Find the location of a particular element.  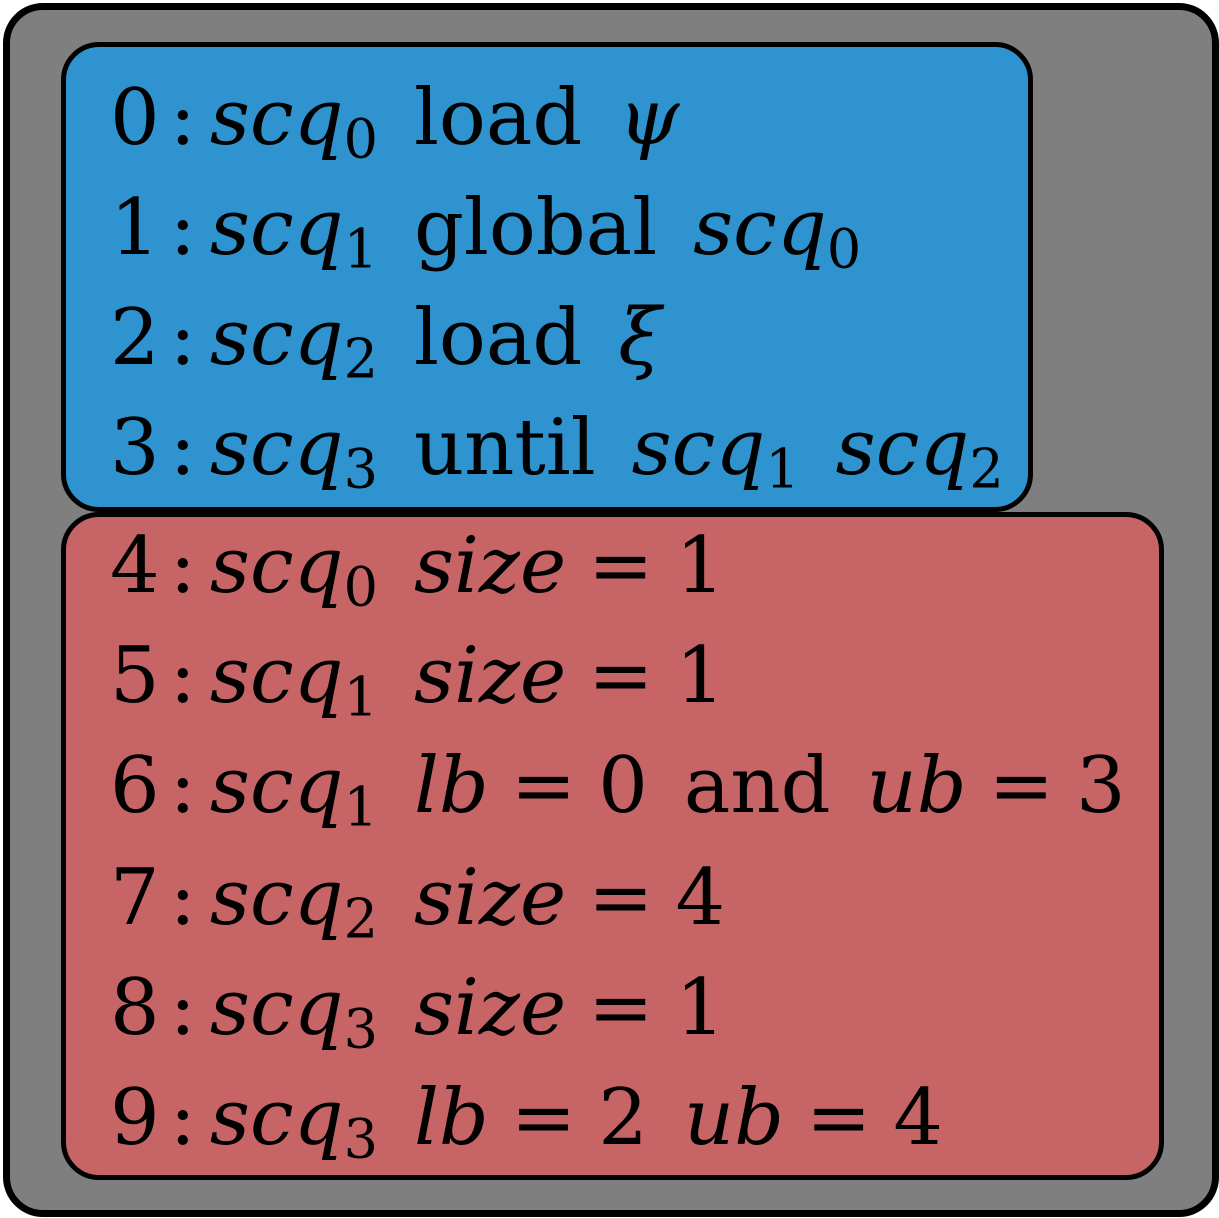

instruction-line-9: 9: scq3 lb = 2 ub = 4 is located at coordinates (526, 1118).